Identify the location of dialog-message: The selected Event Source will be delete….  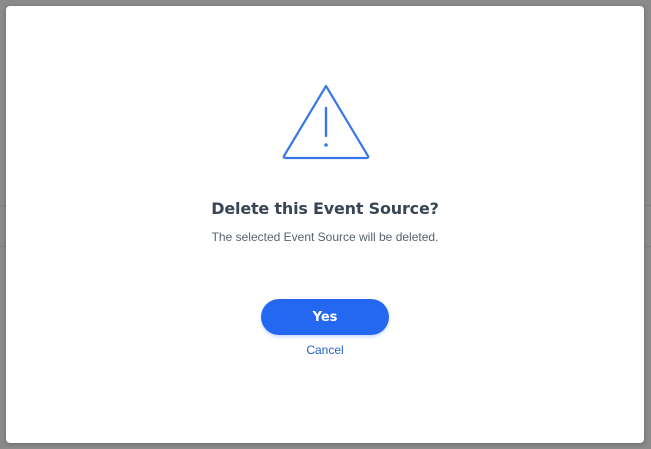
(325, 237).